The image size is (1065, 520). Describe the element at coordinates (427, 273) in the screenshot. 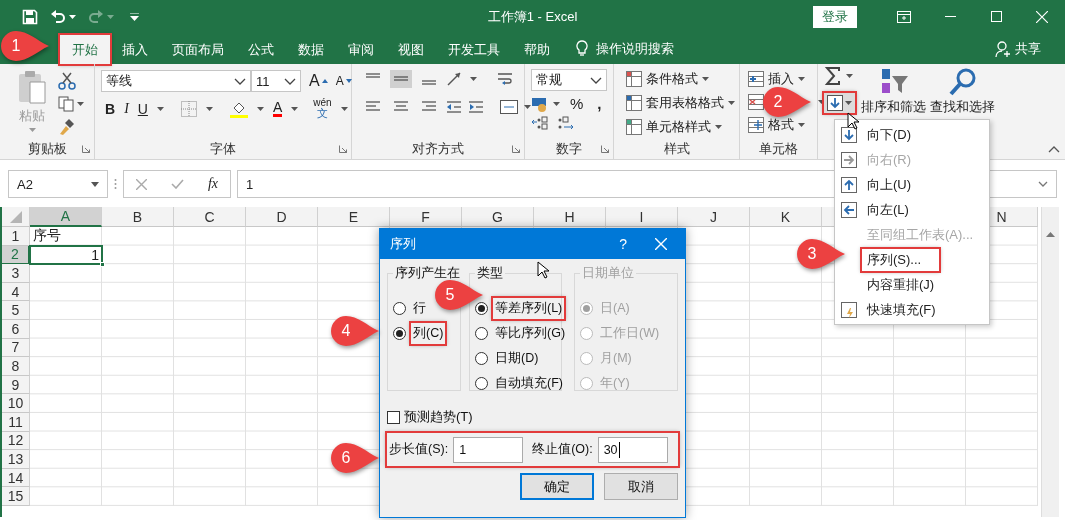

I see `group-label: 序列产生在` at that location.